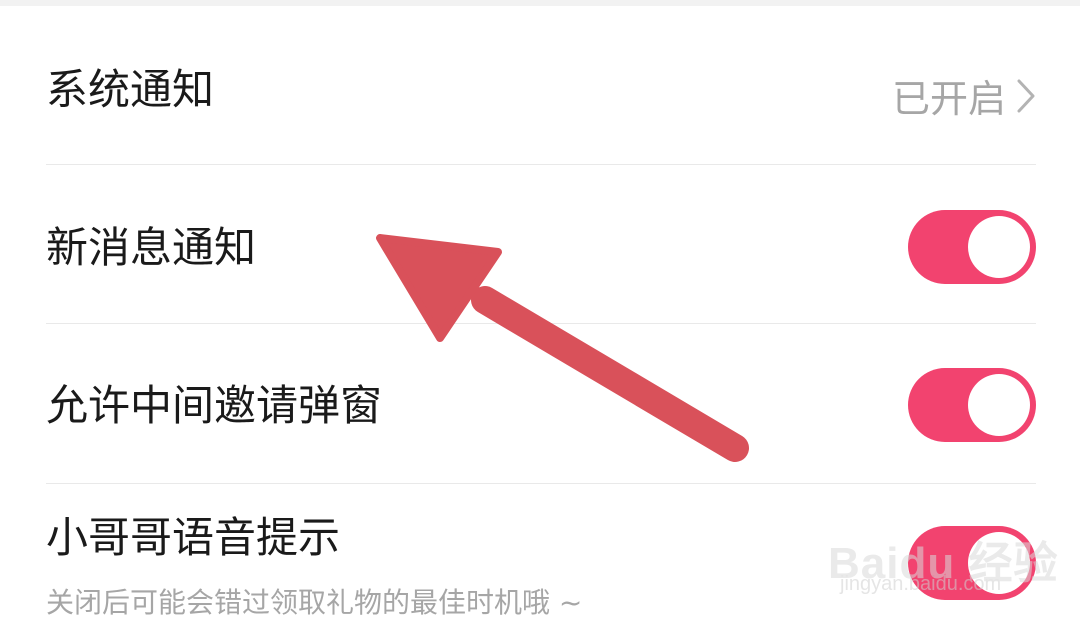 This screenshot has height=620, width=1080. What do you see at coordinates (214, 405) in the screenshot?
I see `row-label: 允许中间邀请弹窗` at bounding box center [214, 405].